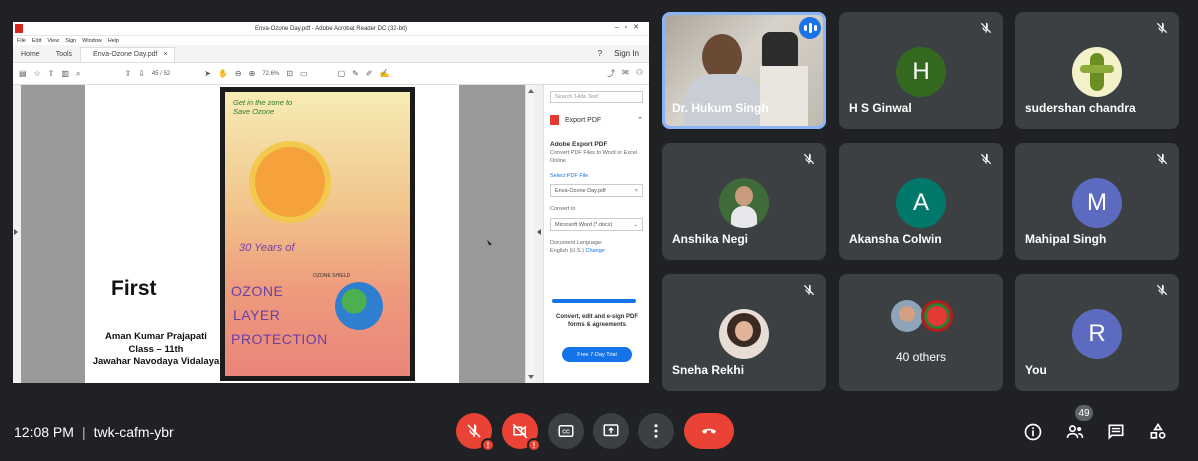  Describe the element at coordinates (895, 239) in the screenshot. I see `participant-name: Akansha Colwin` at that location.